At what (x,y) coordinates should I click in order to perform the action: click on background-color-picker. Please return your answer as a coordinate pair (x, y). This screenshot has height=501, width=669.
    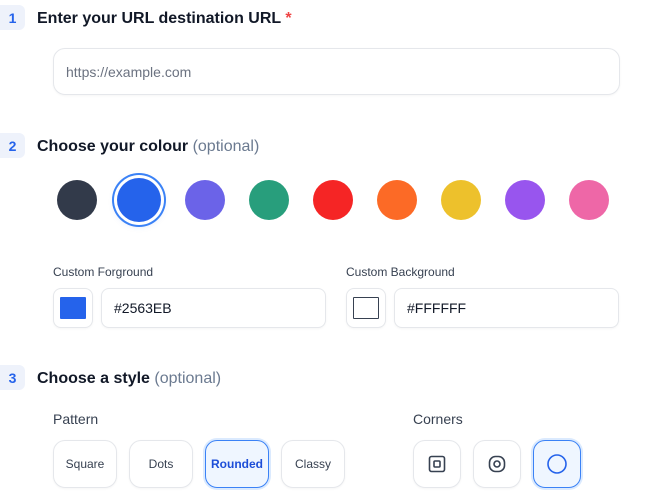
    Looking at the image, I should click on (366, 308).